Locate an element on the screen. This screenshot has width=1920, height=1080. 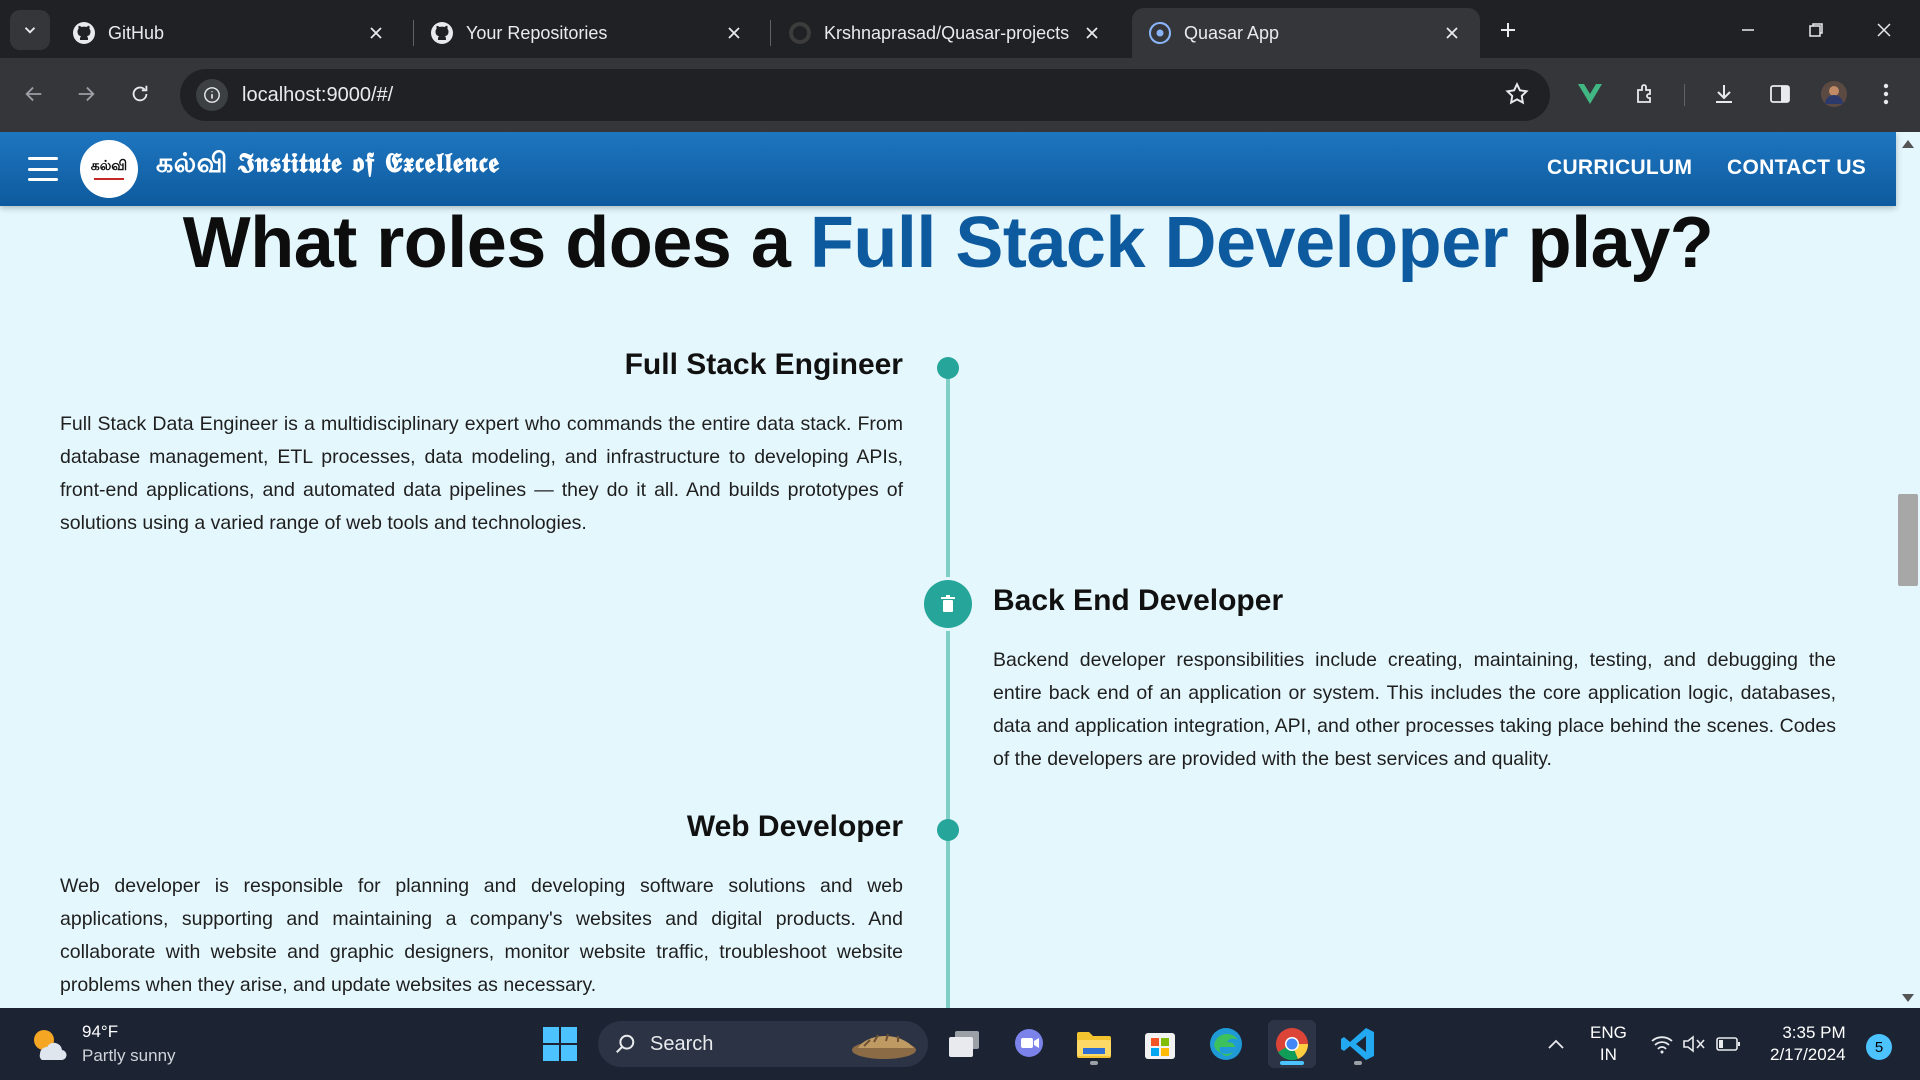
side-panel-icon is located at coordinates (1780, 94).